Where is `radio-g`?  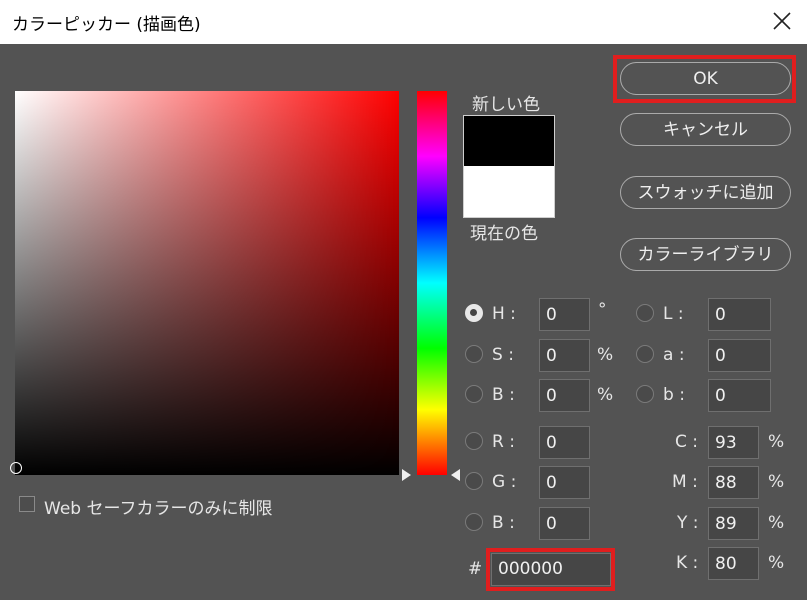 radio-g is located at coordinates (474, 481).